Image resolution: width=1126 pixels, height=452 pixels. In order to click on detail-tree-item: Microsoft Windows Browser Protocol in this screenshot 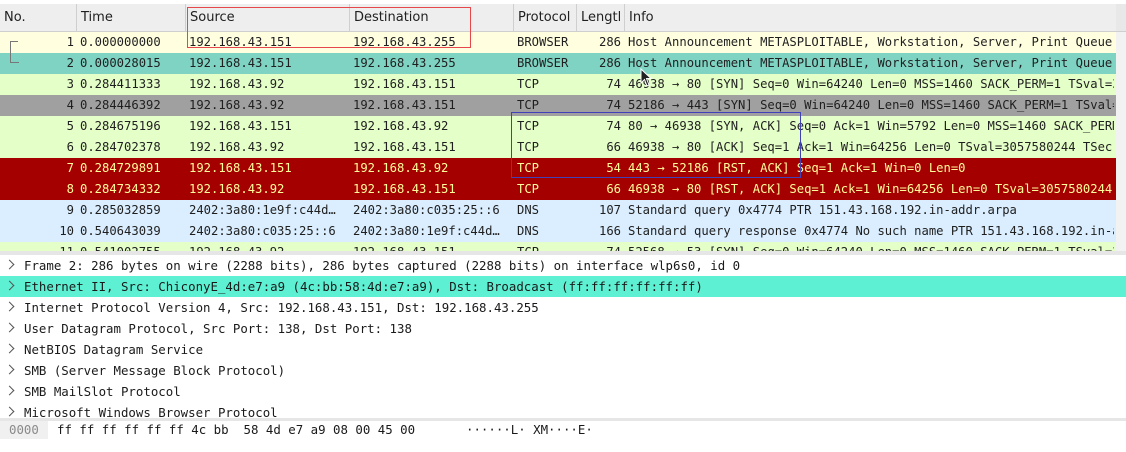, I will do `click(563, 410)`.